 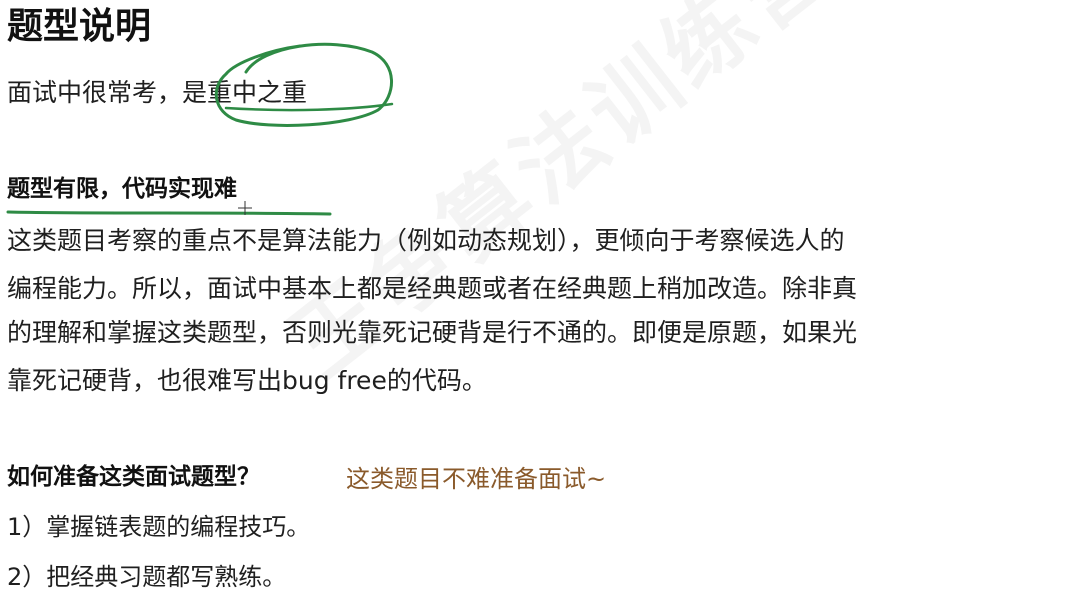 I want to click on intro-text: 面试中很常考，是重中之重, so click(x=157, y=92).